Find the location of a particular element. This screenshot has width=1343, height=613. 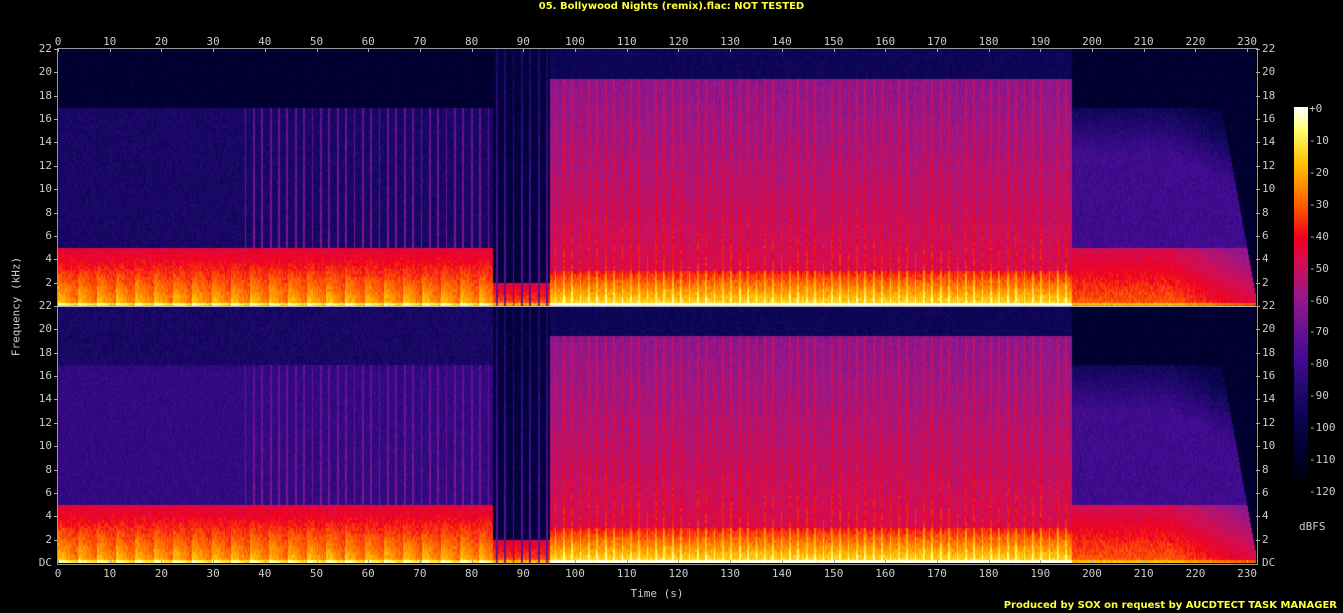

y-tick-label-left: 20 is located at coordinates (45, 72).